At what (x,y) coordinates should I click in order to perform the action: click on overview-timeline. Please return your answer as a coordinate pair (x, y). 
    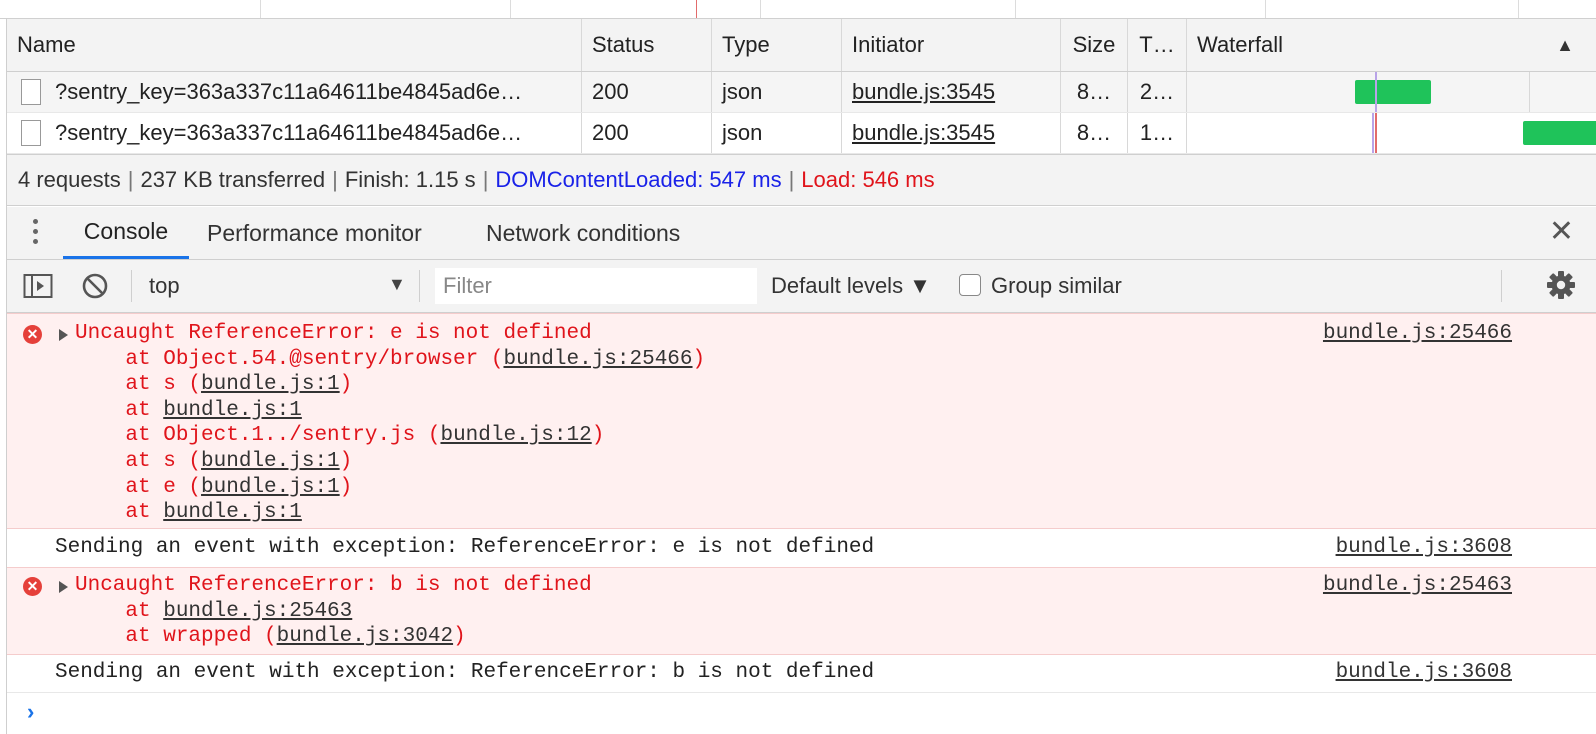
    Looking at the image, I should click on (798, 9).